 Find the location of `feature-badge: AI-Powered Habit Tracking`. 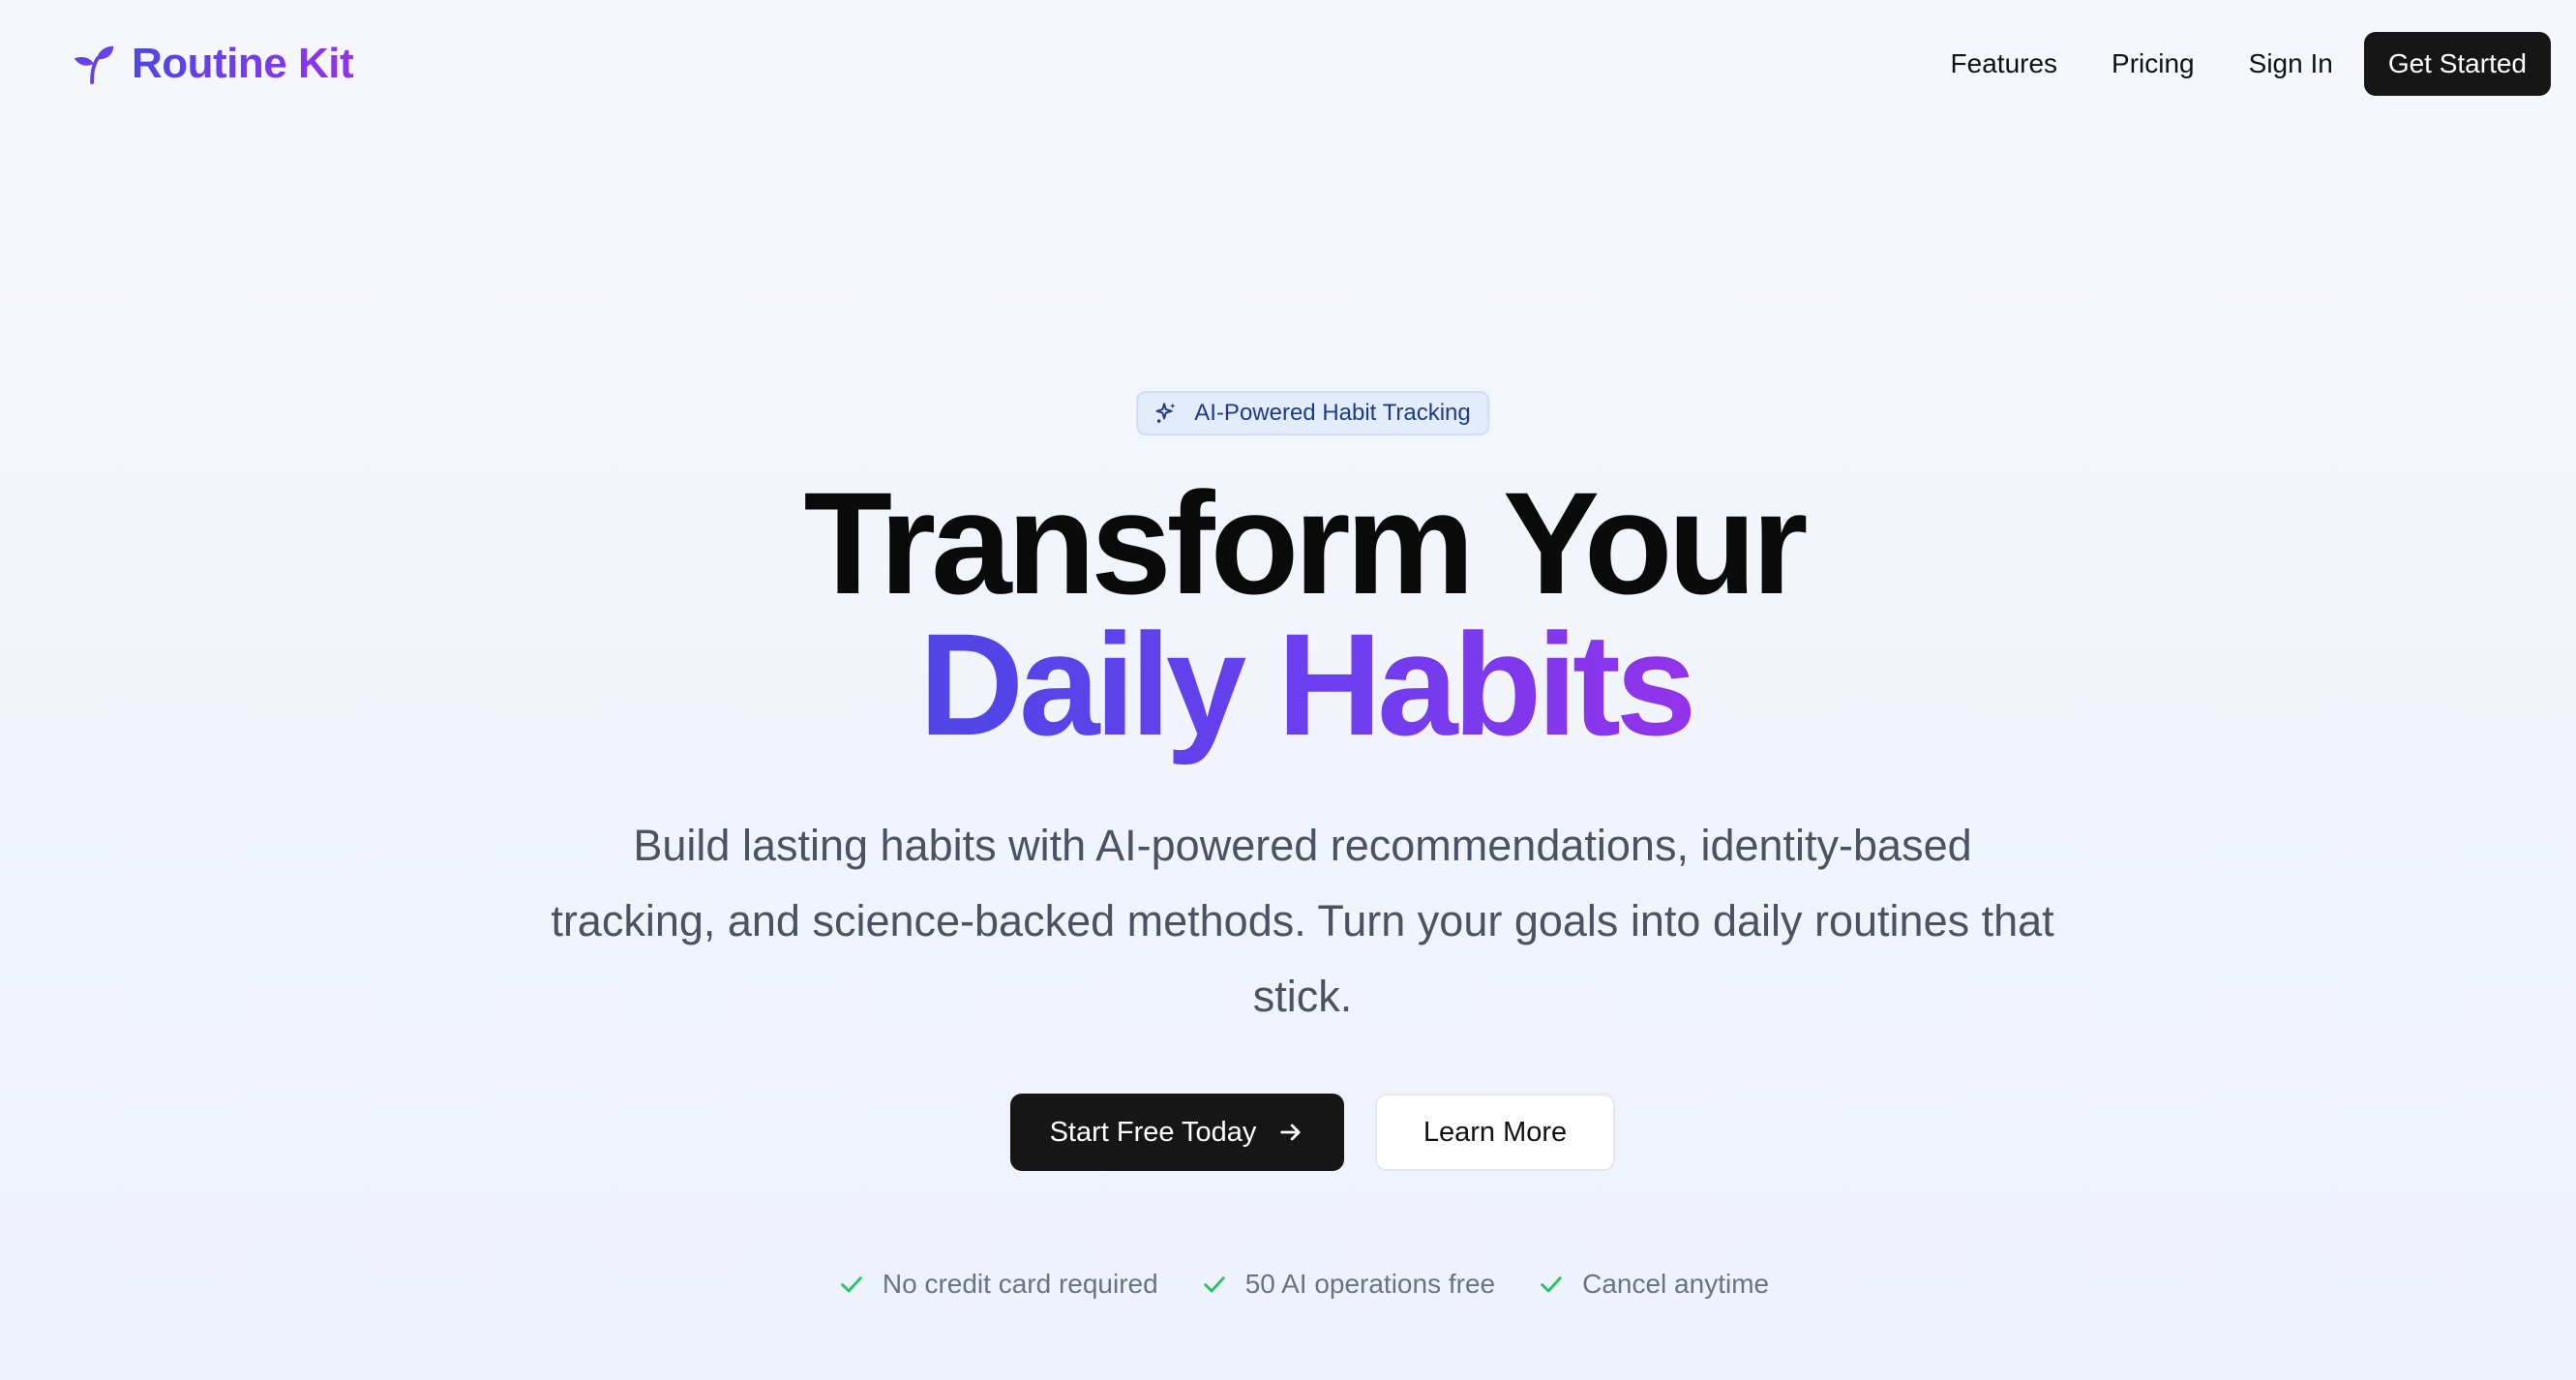

feature-badge: AI-Powered Habit Tracking is located at coordinates (1313, 413).